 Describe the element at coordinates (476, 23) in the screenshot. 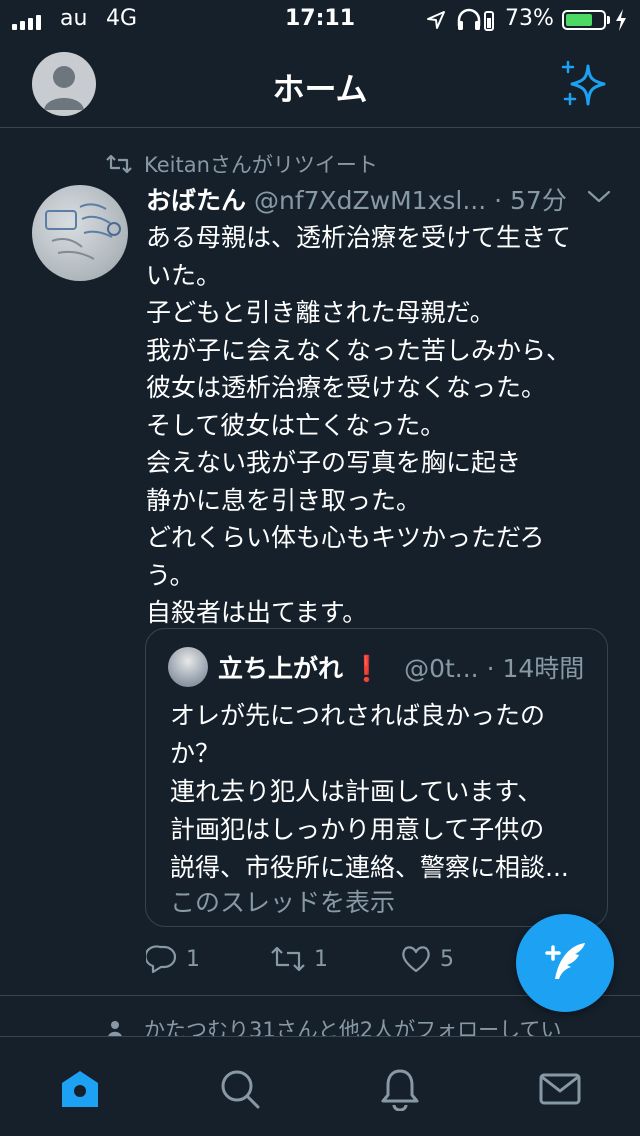

I see `headphones-icon` at that location.